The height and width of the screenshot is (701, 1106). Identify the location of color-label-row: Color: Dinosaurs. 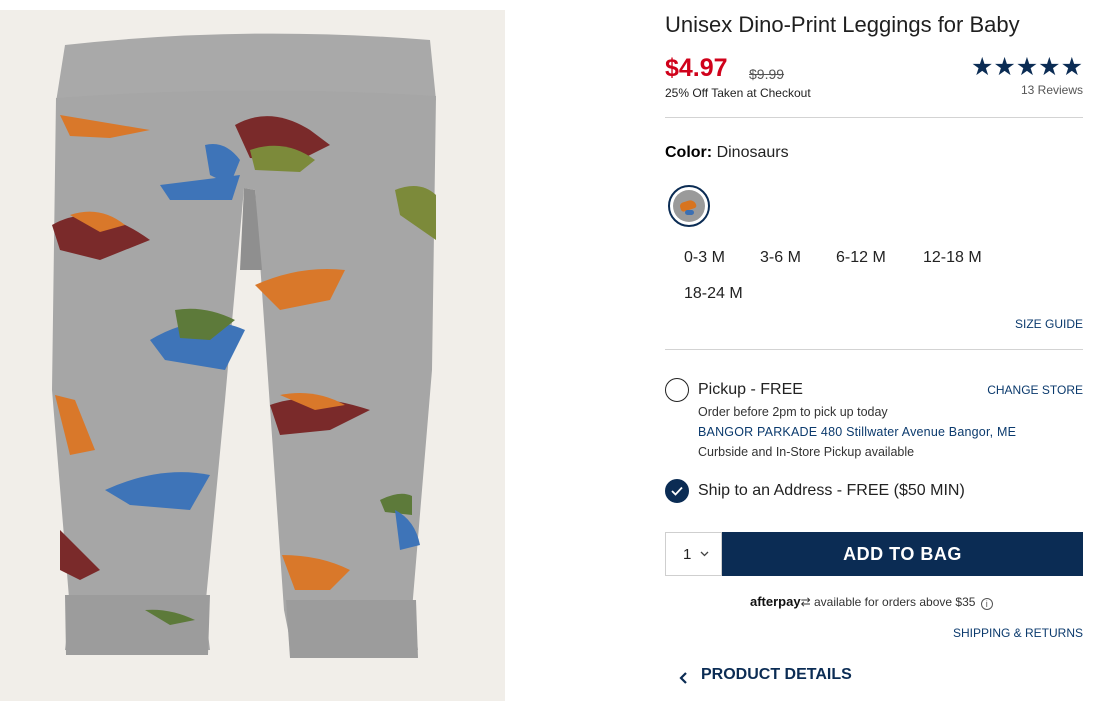
(727, 153).